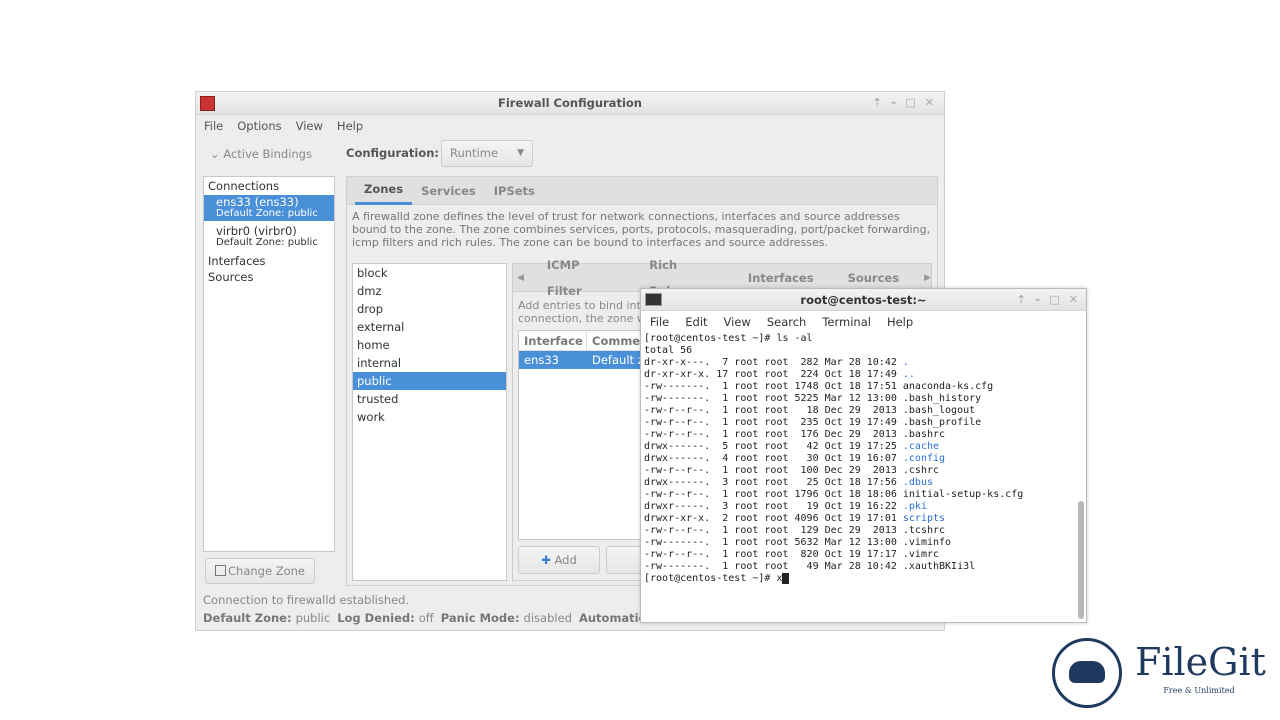 This screenshot has height=720, width=1280. I want to click on add-button: ✚ Add, so click(559, 560).